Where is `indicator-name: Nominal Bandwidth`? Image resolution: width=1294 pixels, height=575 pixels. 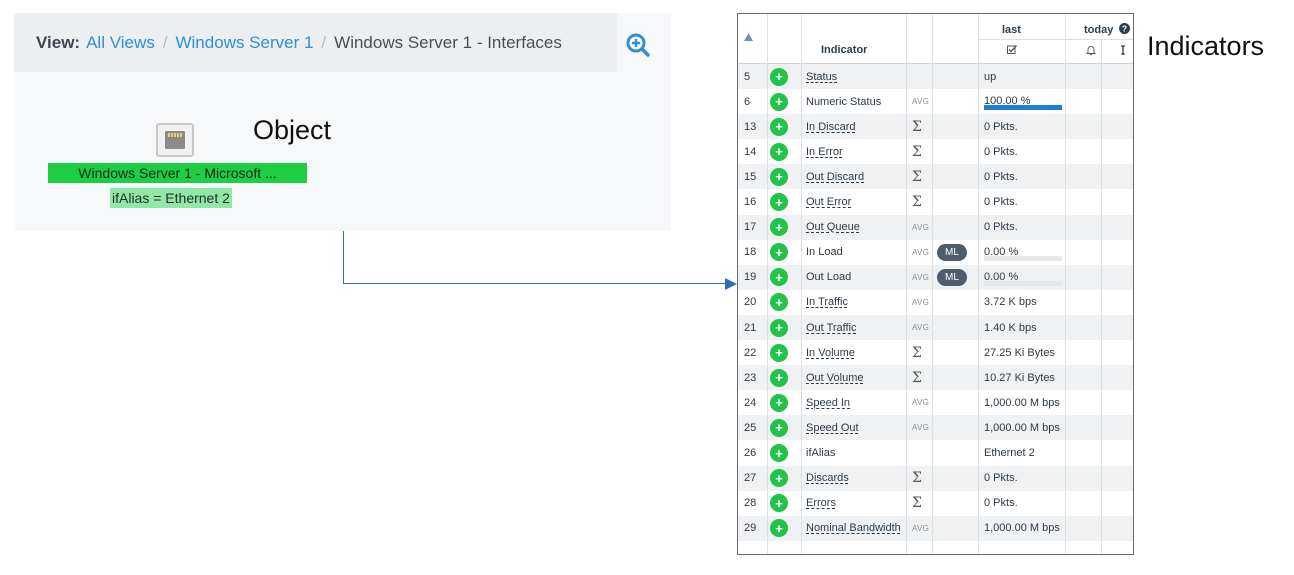
indicator-name: Nominal Bandwidth is located at coordinates (853, 528).